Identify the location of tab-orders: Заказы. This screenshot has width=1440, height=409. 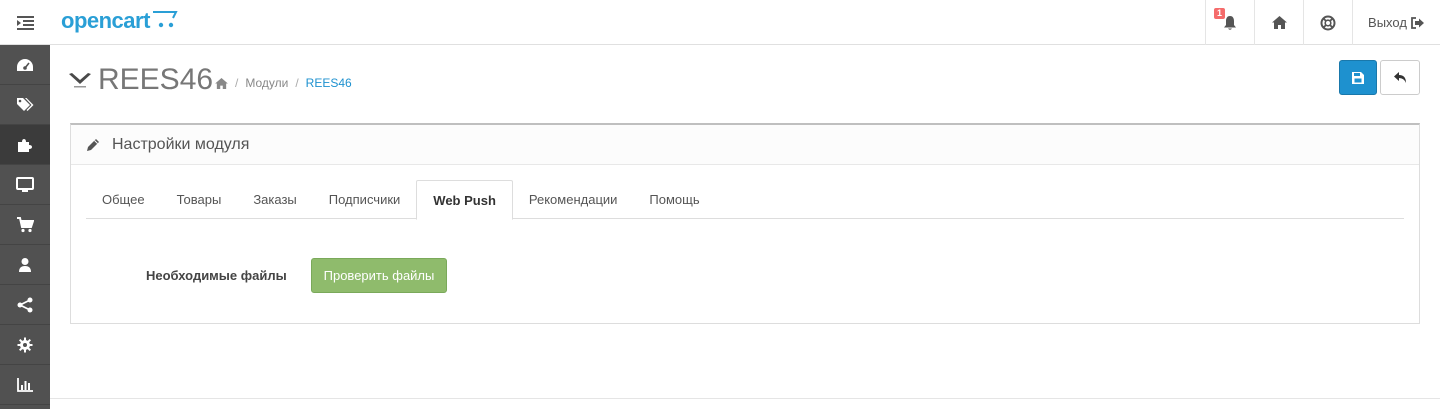
(274, 199).